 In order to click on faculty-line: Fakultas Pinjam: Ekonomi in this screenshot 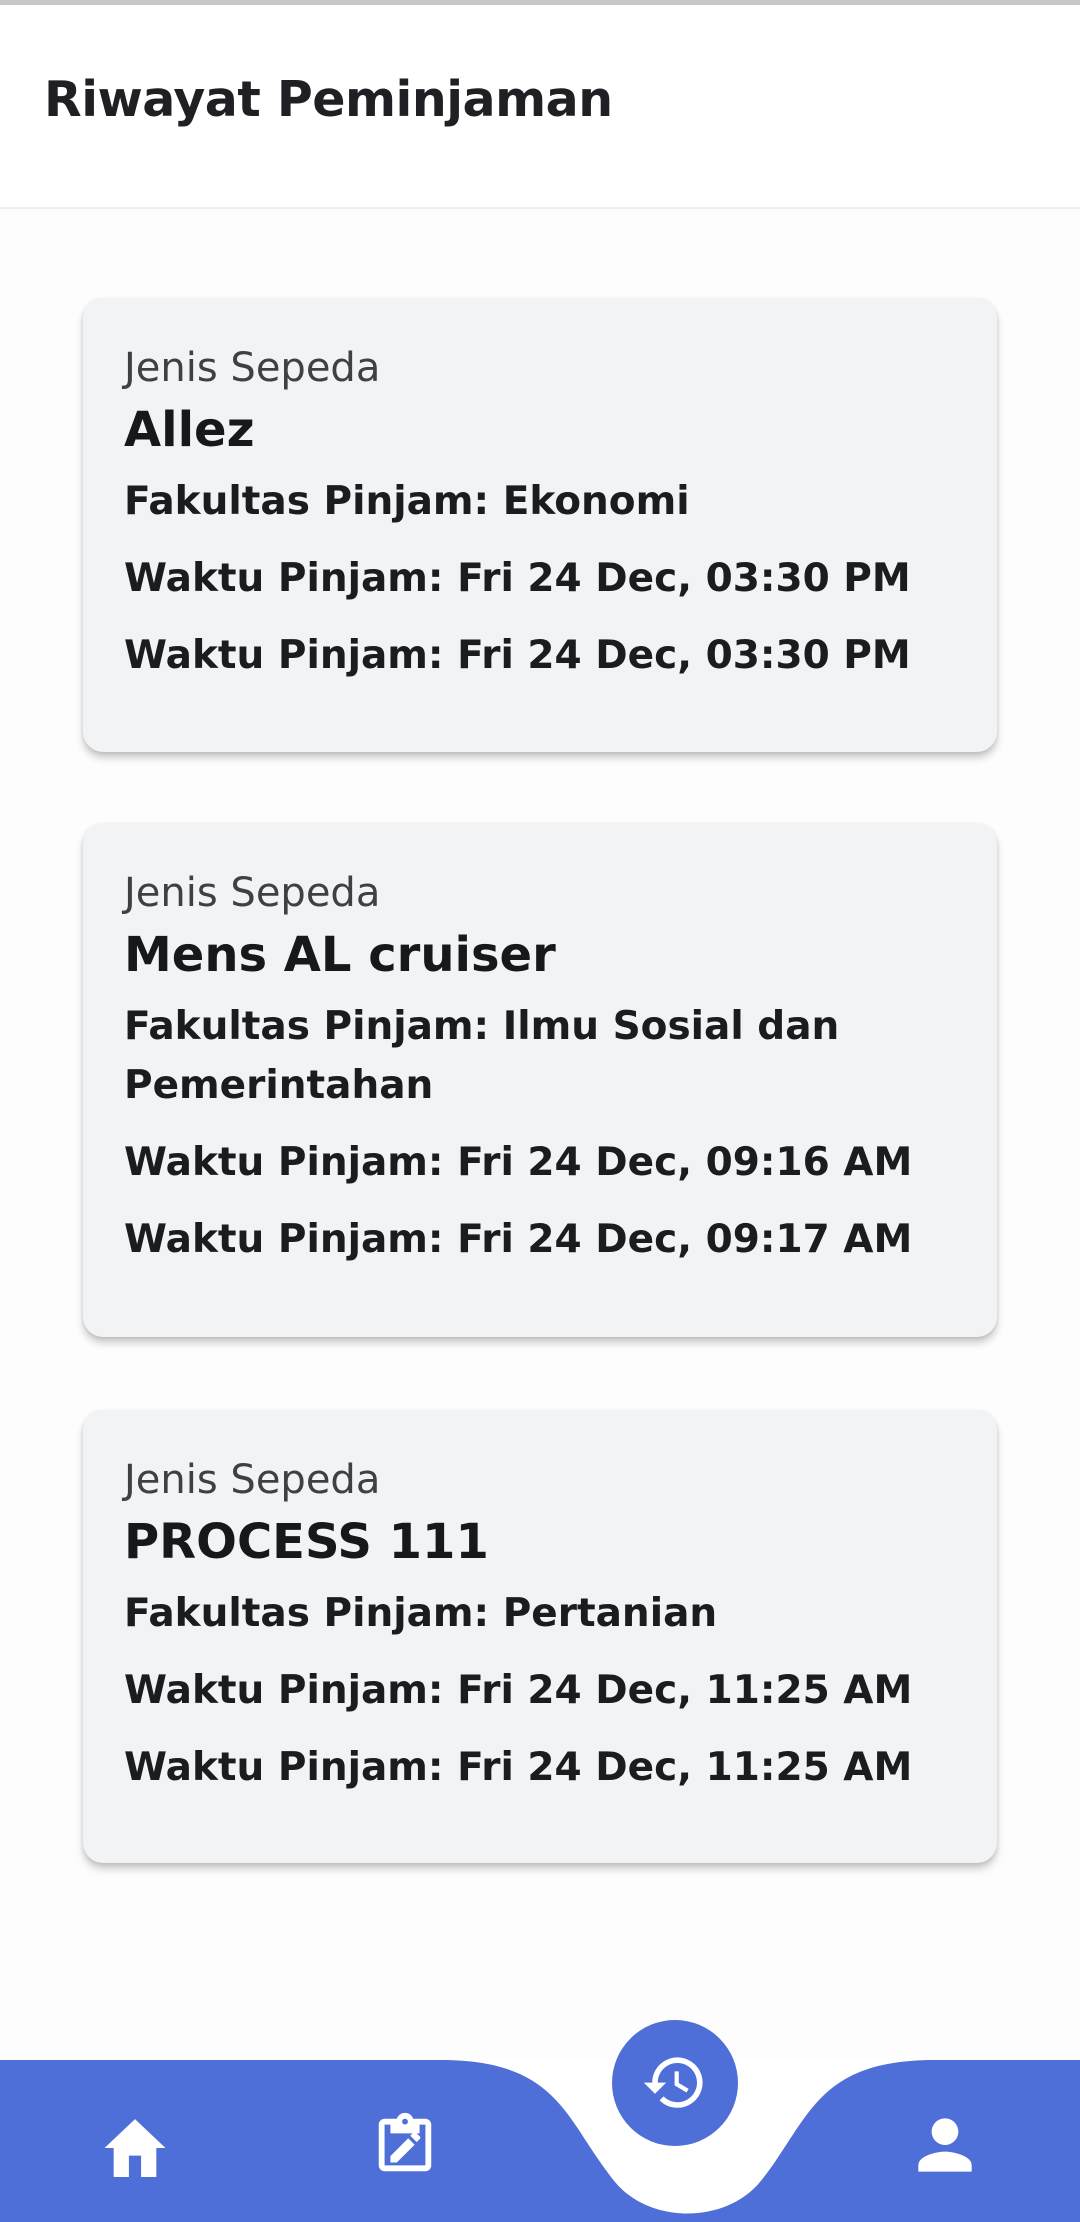, I will do `click(407, 501)`.